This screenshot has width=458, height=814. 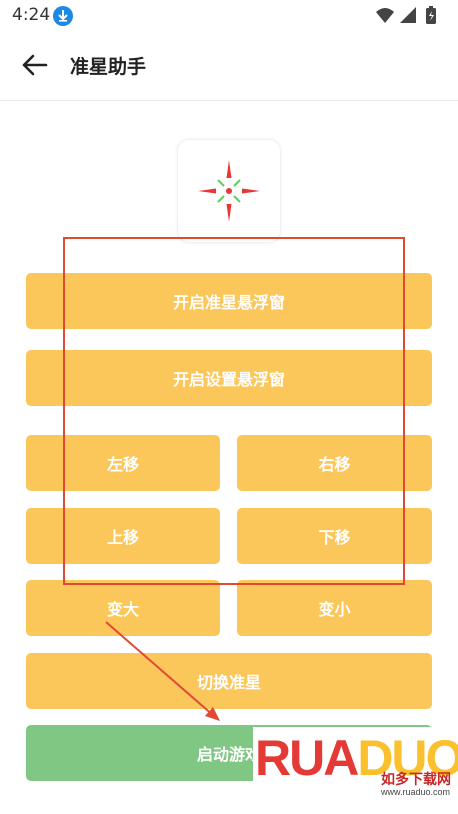 What do you see at coordinates (334, 463) in the screenshot?
I see `move-right-button: 右移` at bounding box center [334, 463].